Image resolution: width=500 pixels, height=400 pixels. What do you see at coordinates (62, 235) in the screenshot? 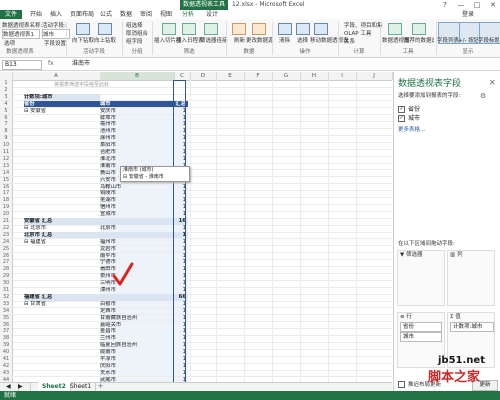
I see `cell-a: 北京市 汇总` at bounding box center [62, 235].